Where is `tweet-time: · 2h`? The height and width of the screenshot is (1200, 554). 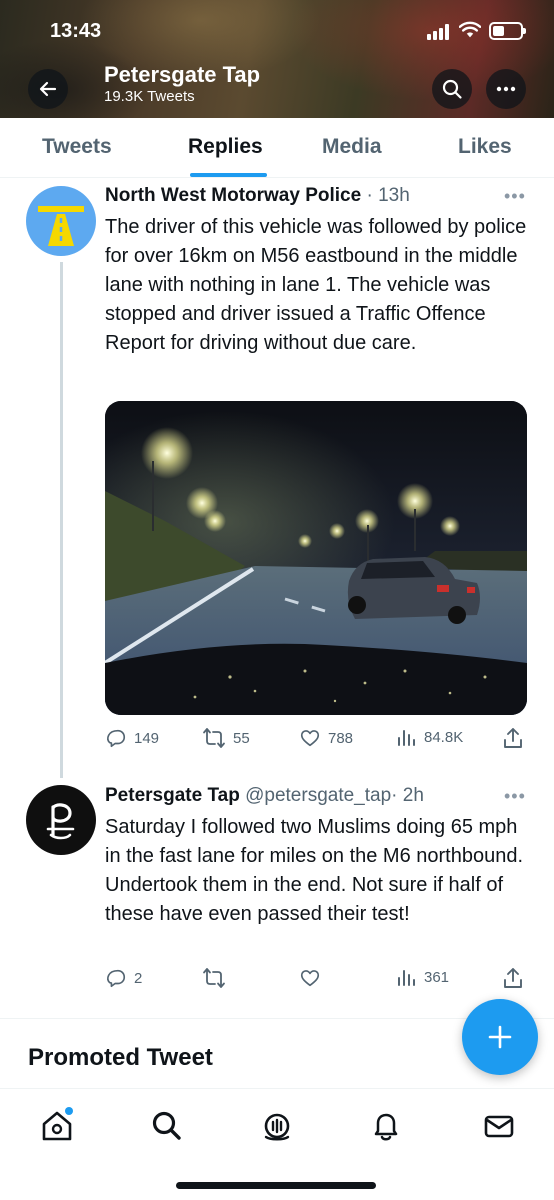
tweet-time: · 2h is located at coordinates (407, 795).